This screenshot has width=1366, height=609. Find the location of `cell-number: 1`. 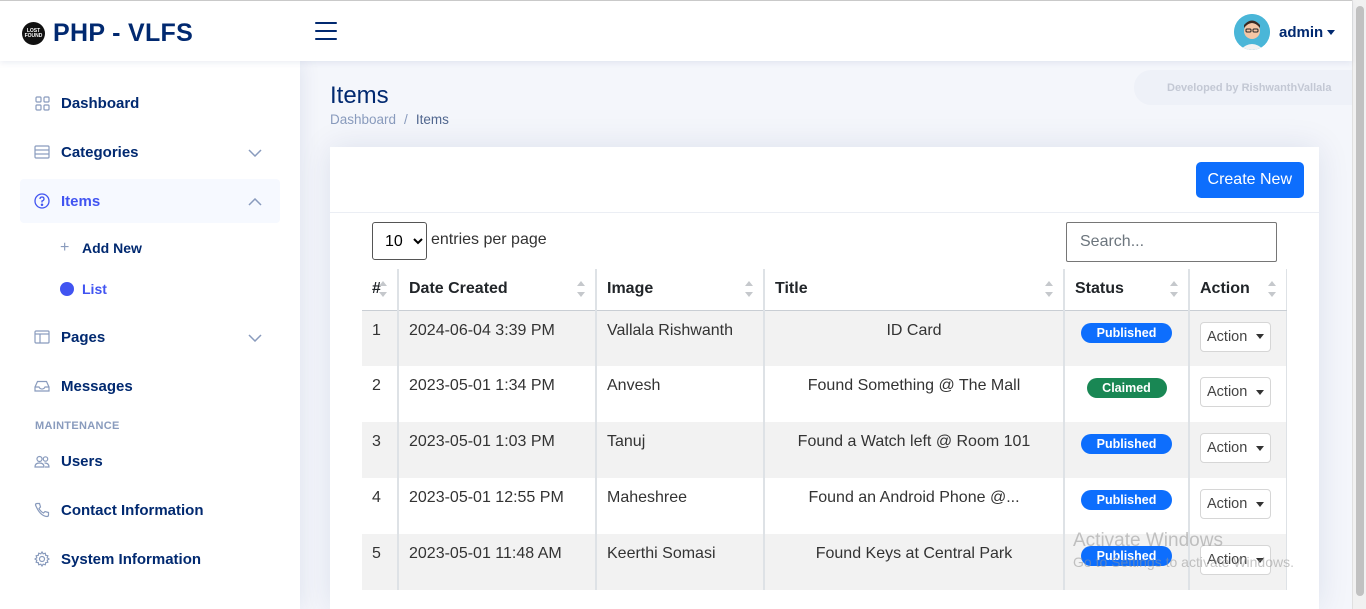

cell-number: 1 is located at coordinates (380, 338).